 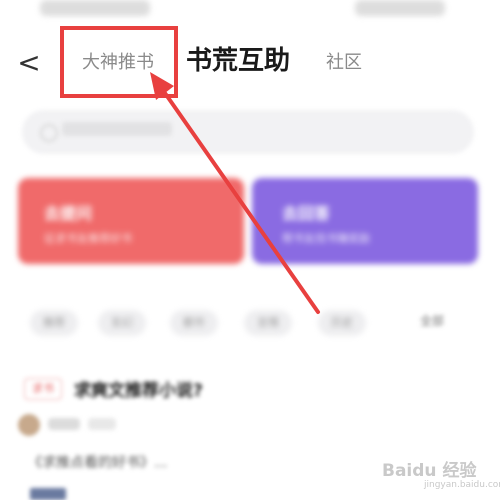 What do you see at coordinates (429, 471) in the screenshot?
I see `watermark-text: Baidu 经验` at bounding box center [429, 471].